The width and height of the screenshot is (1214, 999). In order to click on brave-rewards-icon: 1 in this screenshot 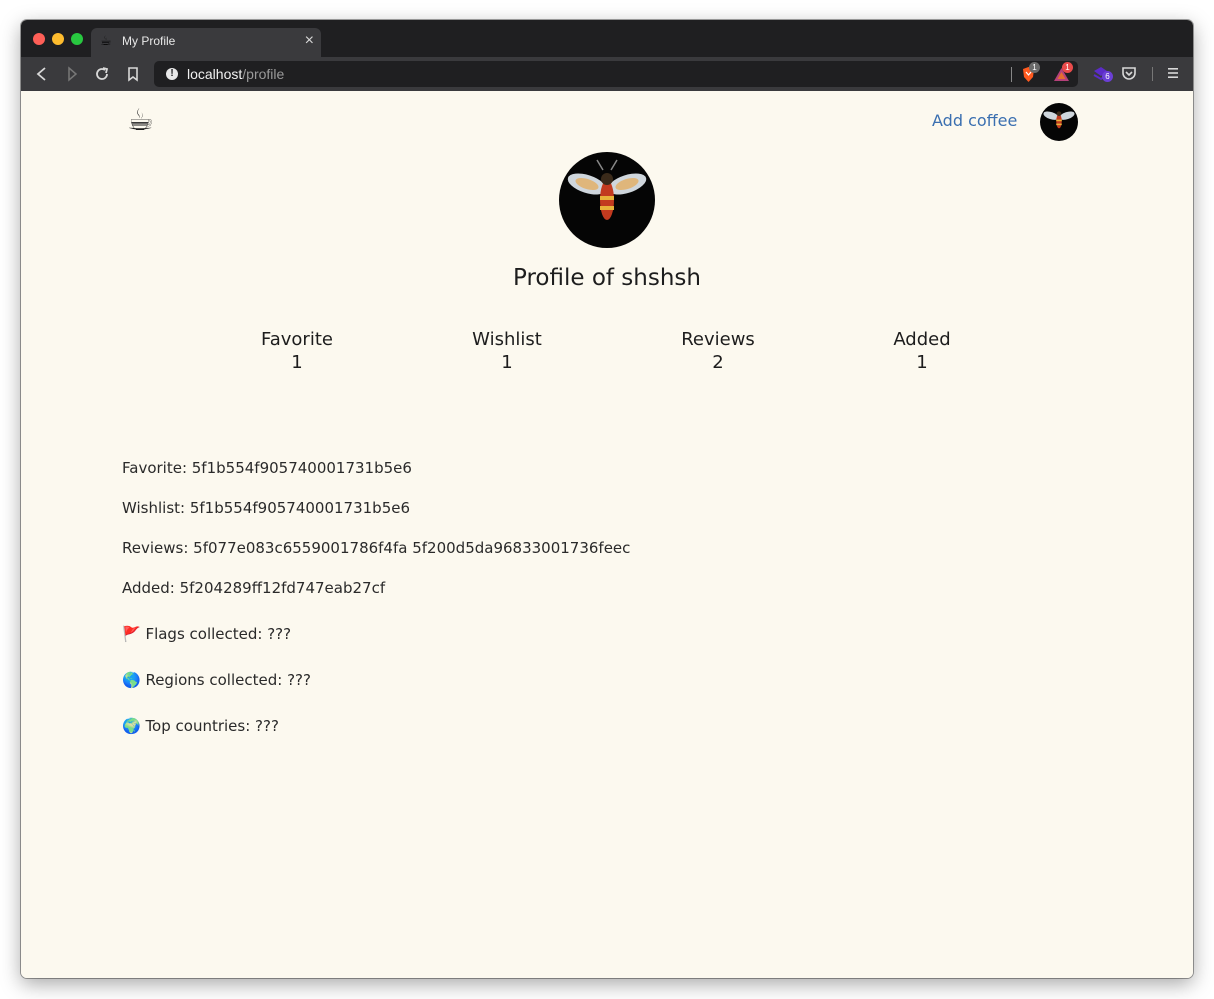, I will do `click(1063, 72)`.